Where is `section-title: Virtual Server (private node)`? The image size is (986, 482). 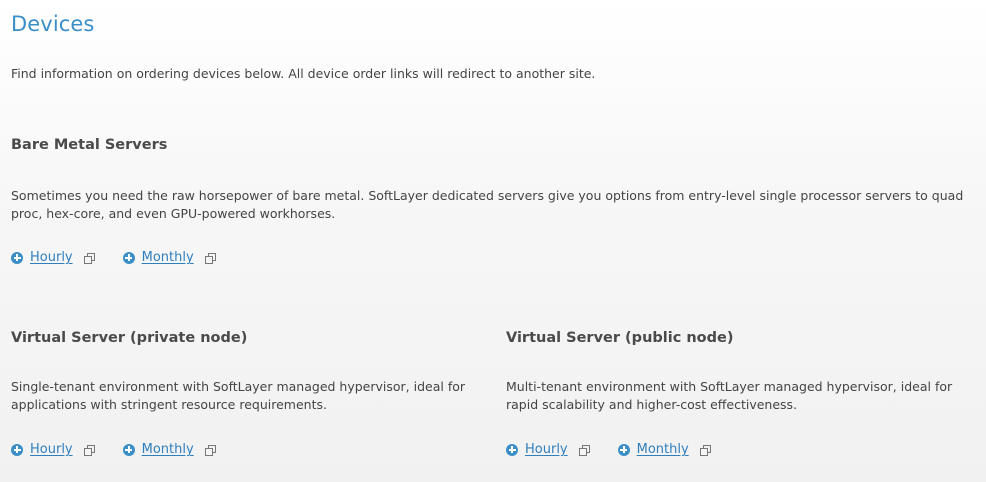
section-title: Virtual Server (private node) is located at coordinates (129, 338).